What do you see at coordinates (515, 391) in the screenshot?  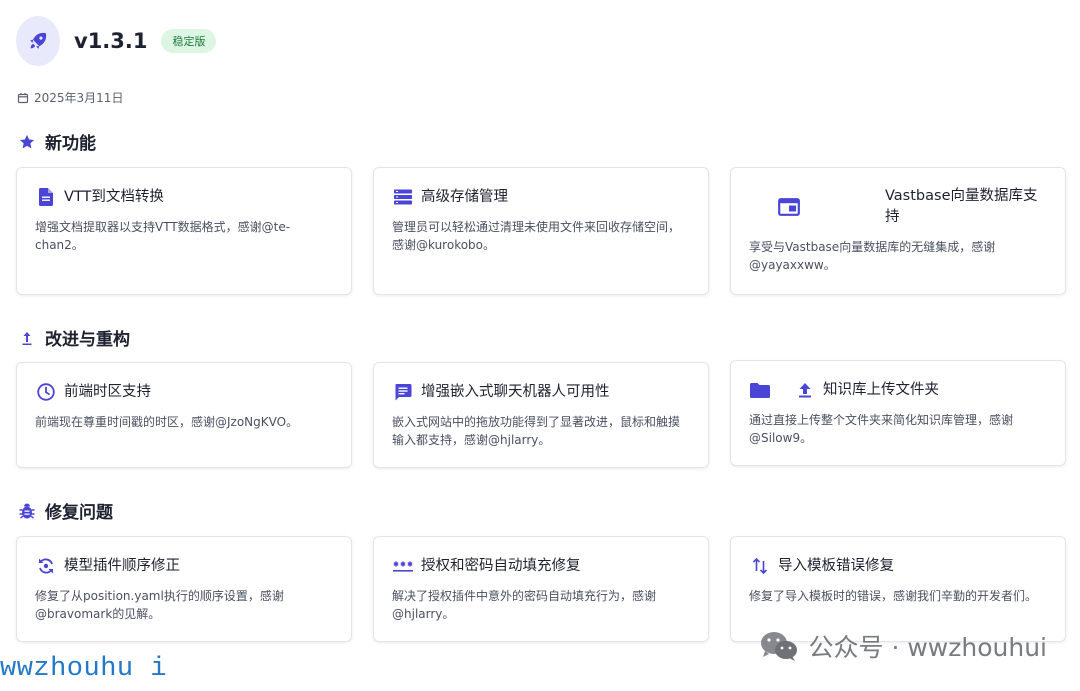 I see `card-title: 增强嵌入式聊天机器人可用性` at bounding box center [515, 391].